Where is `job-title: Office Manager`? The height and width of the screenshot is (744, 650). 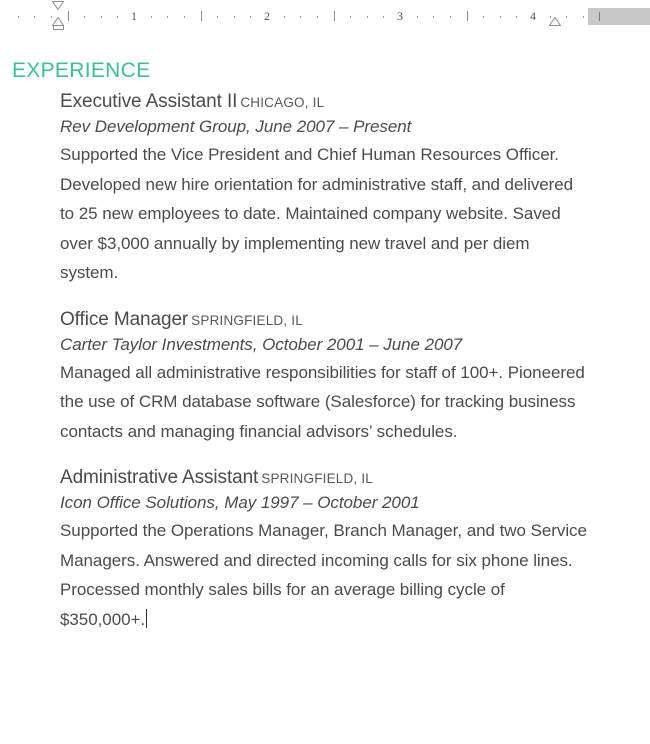
job-title: Office Manager is located at coordinates (124, 319).